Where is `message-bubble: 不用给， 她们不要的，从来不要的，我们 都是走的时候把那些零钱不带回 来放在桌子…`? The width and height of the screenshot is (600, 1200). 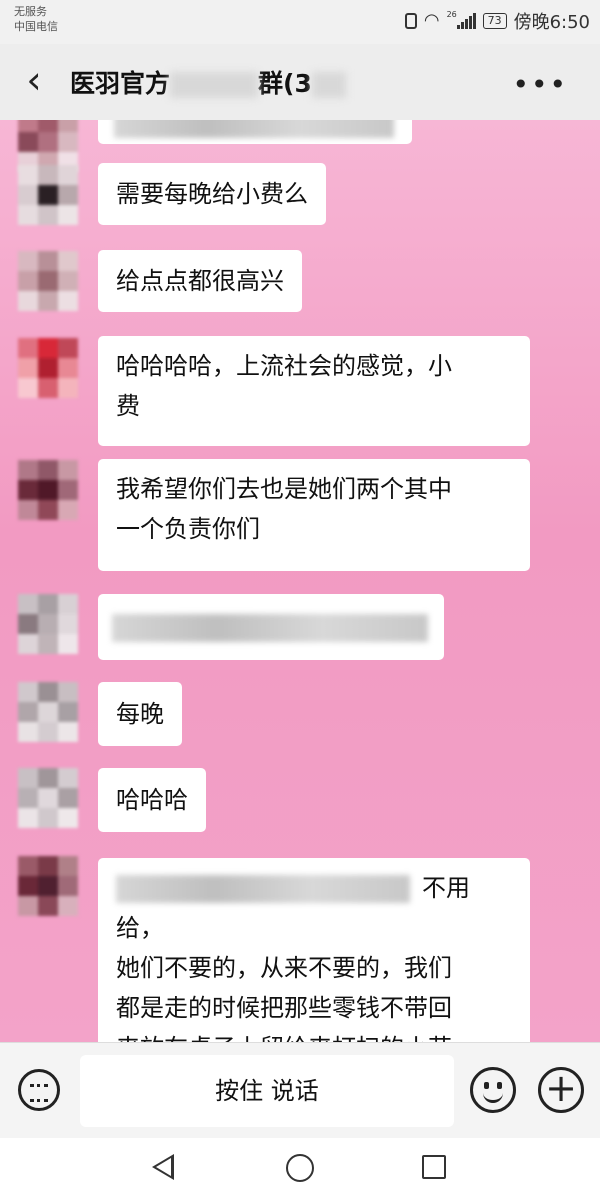 message-bubble: 不用给， 她们不要的，从来不要的，我们 都是走的时候把那些零钱不带回 来放在桌子… is located at coordinates (314, 950).